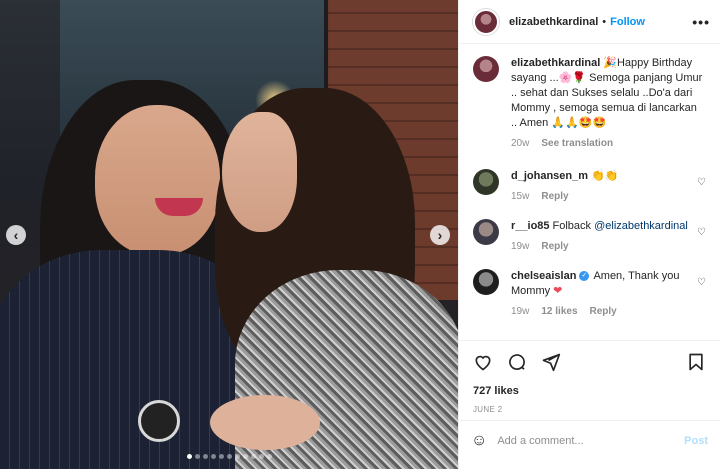 The image size is (720, 469). I want to click on list-item: d_johansen_m 👏👏 15w Reply ♡, so click(589, 186).